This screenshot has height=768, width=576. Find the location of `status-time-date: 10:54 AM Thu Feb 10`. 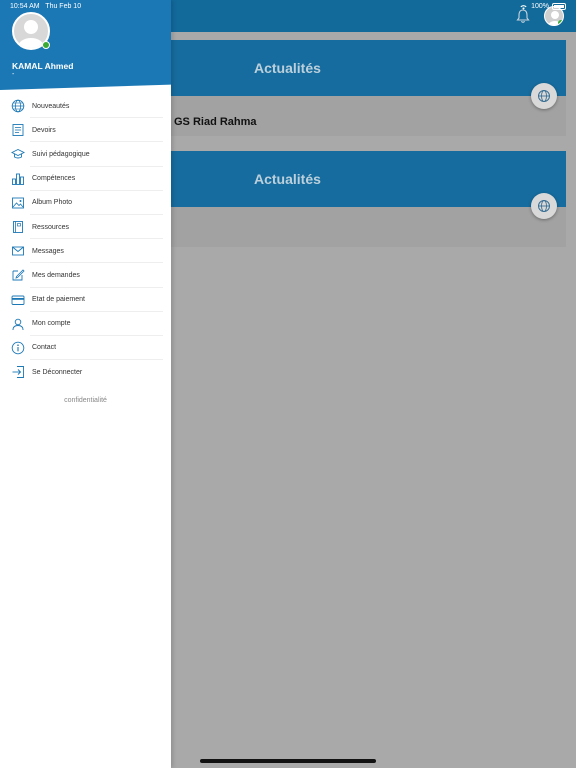

status-time-date: 10:54 AM Thu Feb 10 is located at coordinates (45, 6).